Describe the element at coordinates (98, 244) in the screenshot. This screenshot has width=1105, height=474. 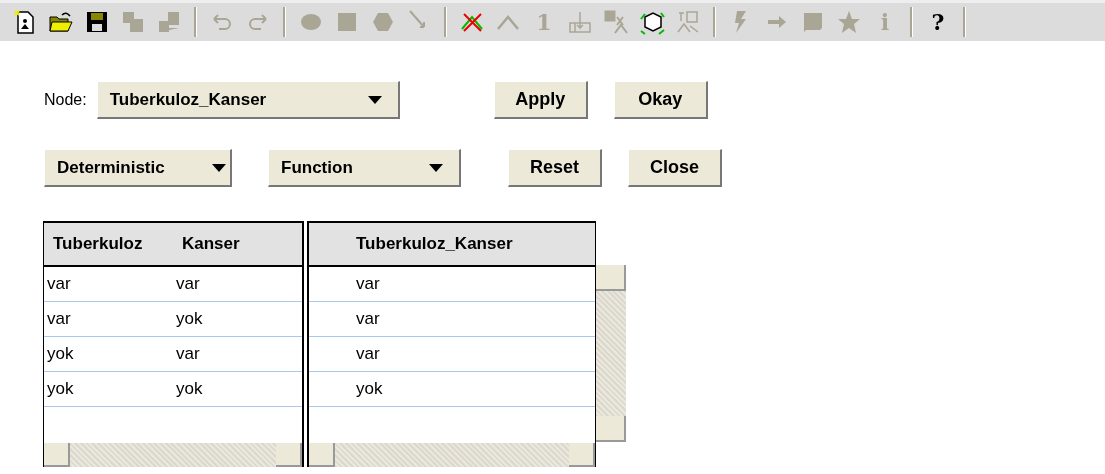
I see `column-header: Tuberkuloz` at that location.